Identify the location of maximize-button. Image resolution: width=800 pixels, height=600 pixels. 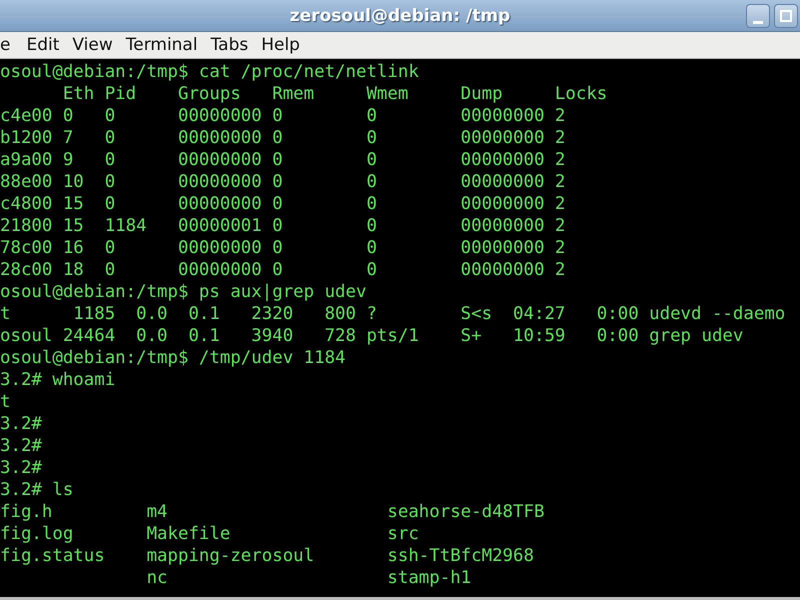
(786, 16).